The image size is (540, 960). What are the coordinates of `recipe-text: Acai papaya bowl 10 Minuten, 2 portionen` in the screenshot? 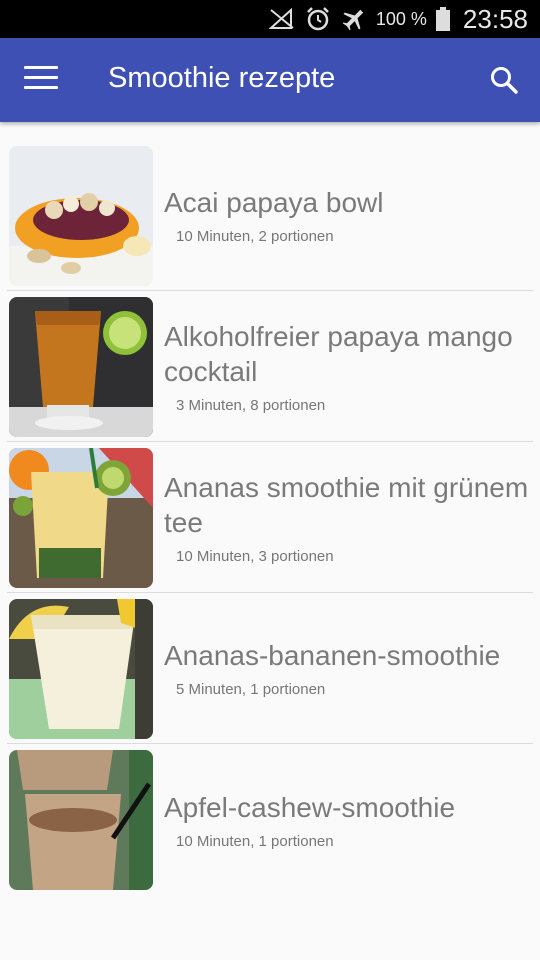 It's located at (348, 215).